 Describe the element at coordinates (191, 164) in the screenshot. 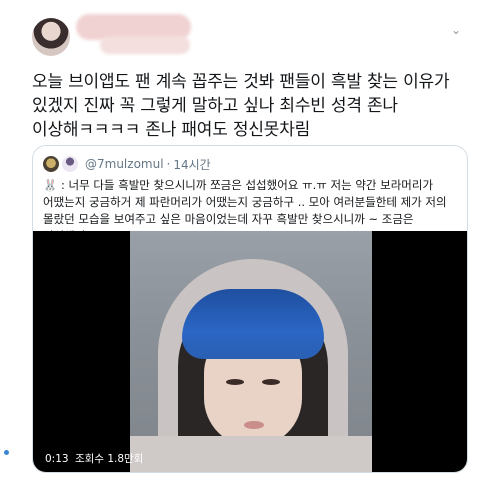

I see `quoted-time: 14시간` at that location.